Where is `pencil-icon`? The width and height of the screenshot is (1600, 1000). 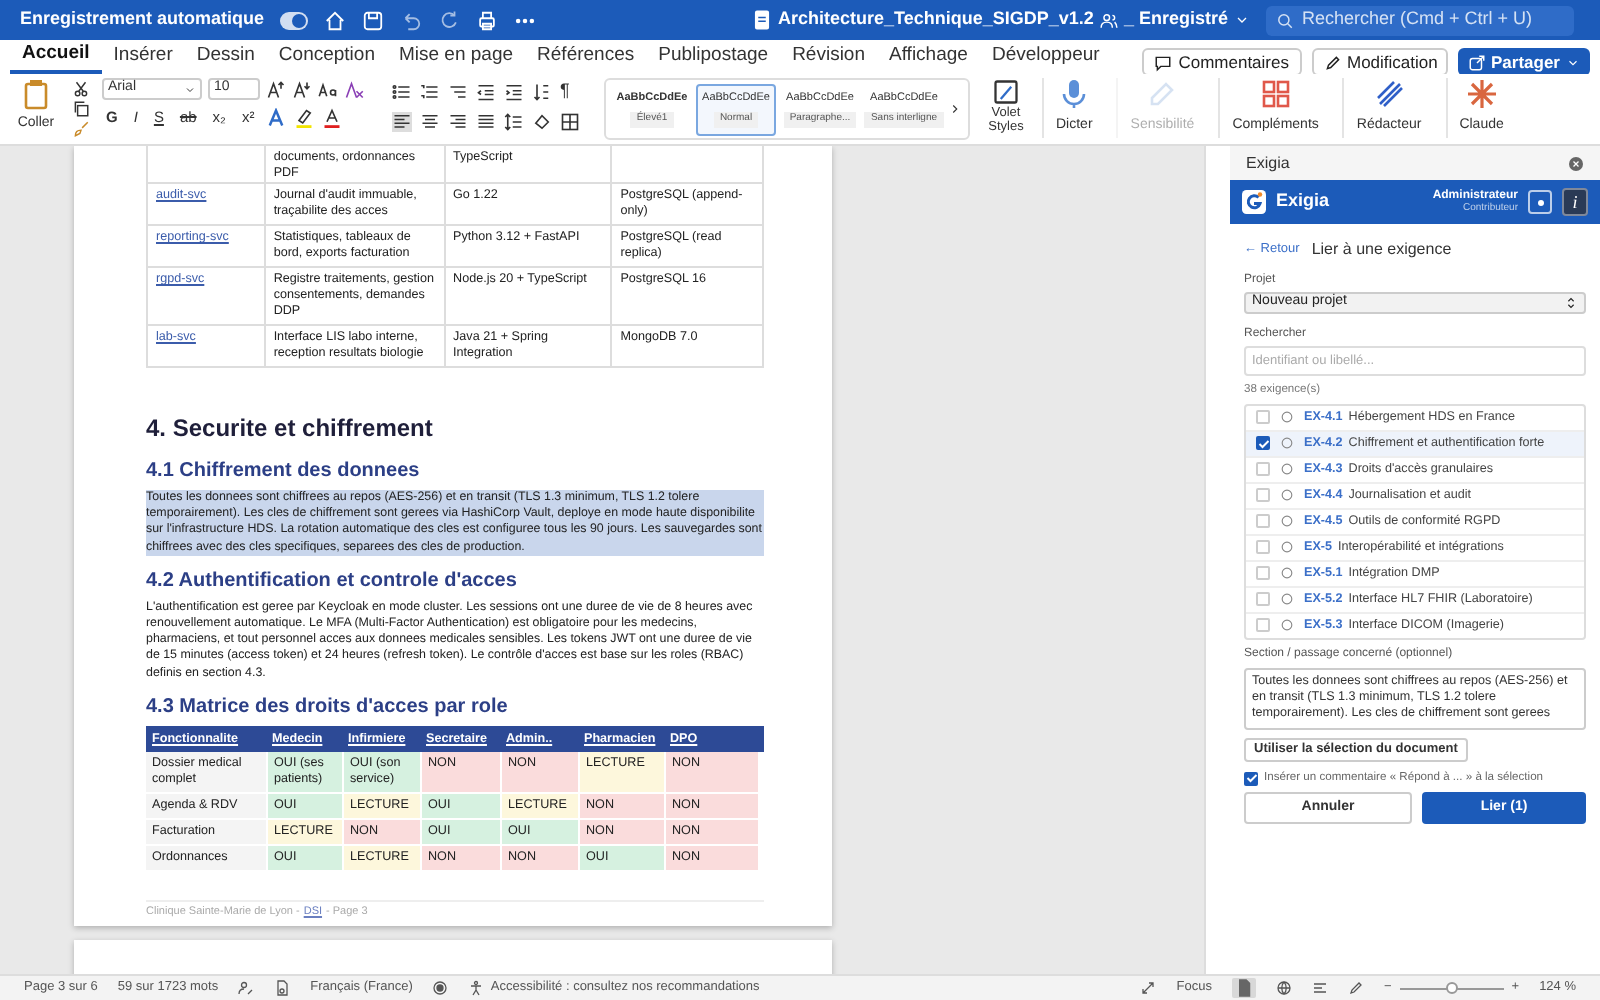 pencil-icon is located at coordinates (1332, 62).